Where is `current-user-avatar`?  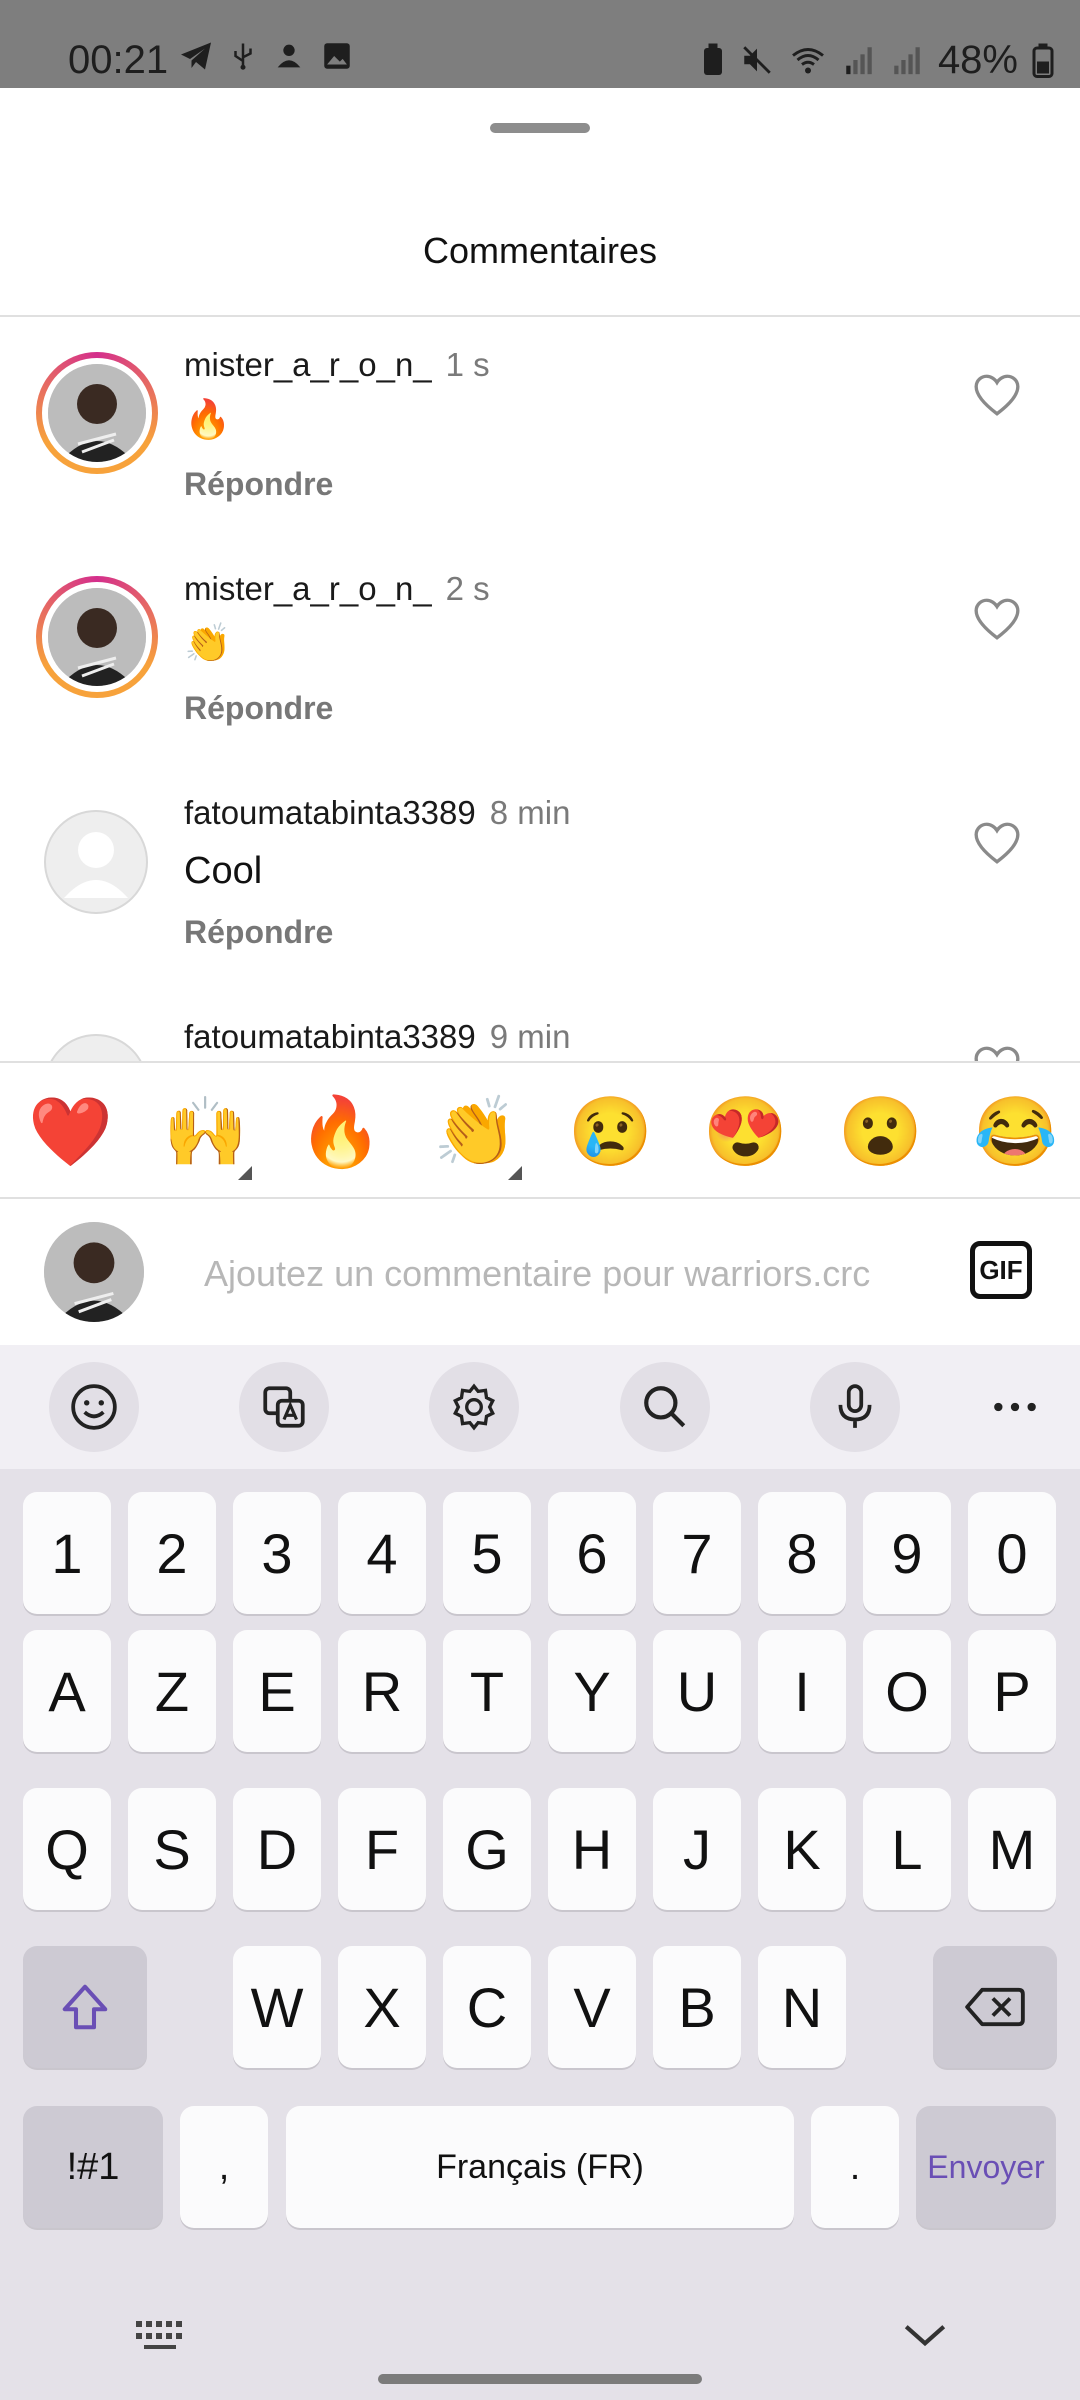
current-user-avatar is located at coordinates (94, 1272).